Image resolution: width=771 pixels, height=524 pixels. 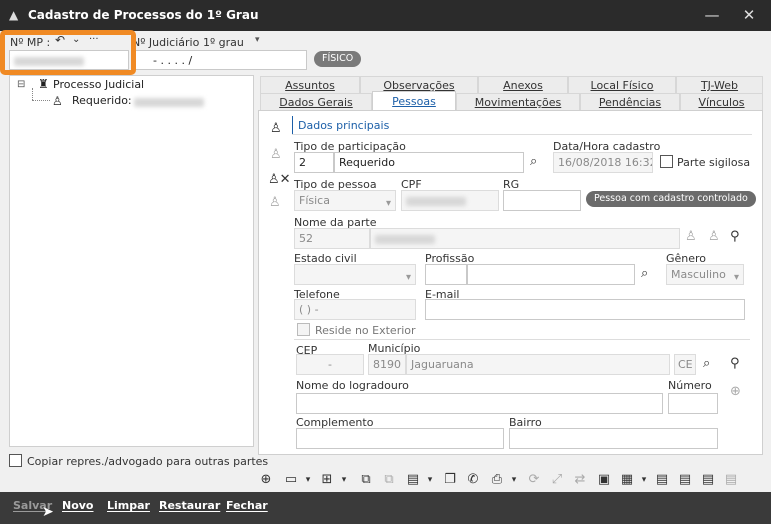 What do you see at coordinates (57, 101) in the screenshot?
I see `person-icon: ♙` at bounding box center [57, 101].